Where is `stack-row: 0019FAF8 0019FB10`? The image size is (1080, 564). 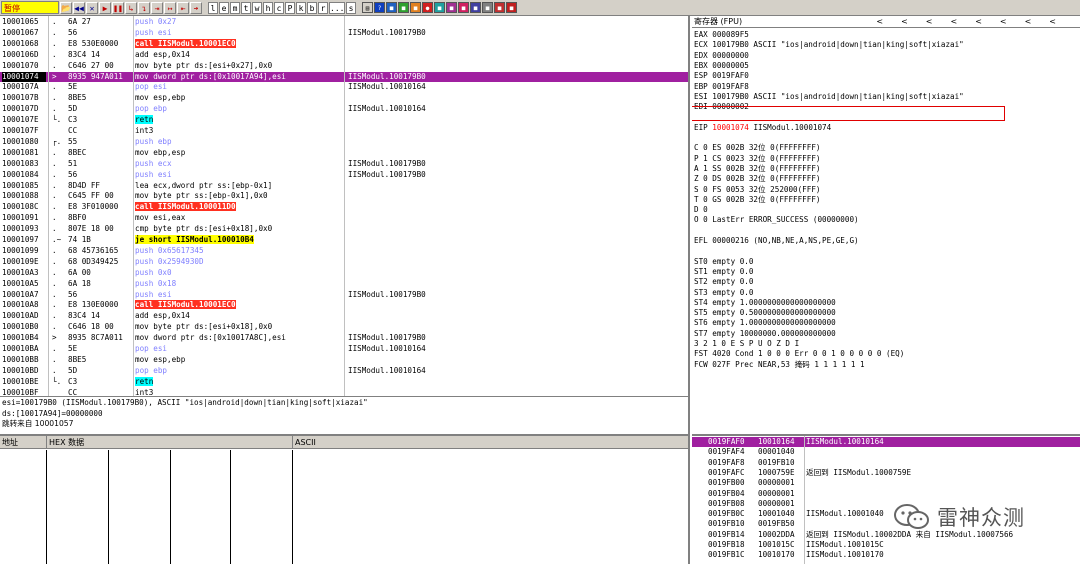
stack-row: 0019FAF8 0019FB10 is located at coordinates (886, 463).